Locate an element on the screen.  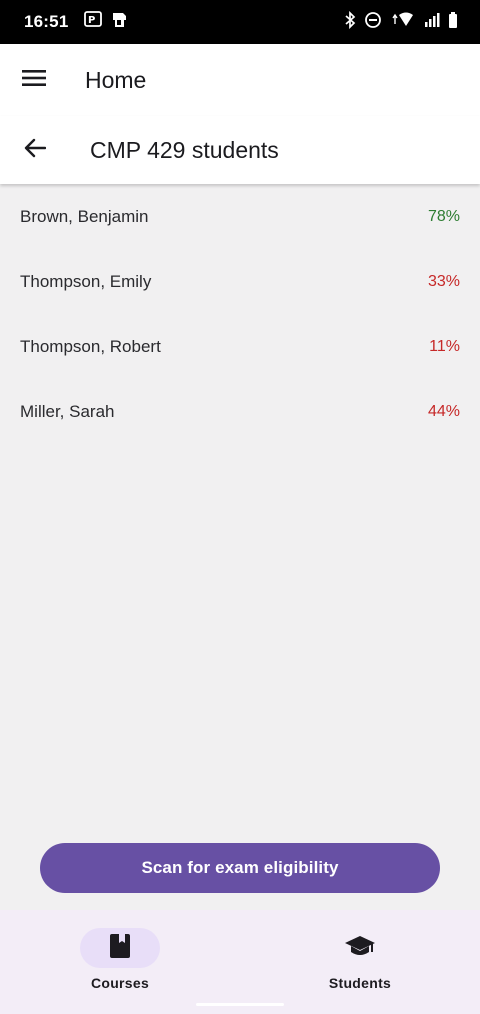
bluetooth-icon is located at coordinates (350, 22).